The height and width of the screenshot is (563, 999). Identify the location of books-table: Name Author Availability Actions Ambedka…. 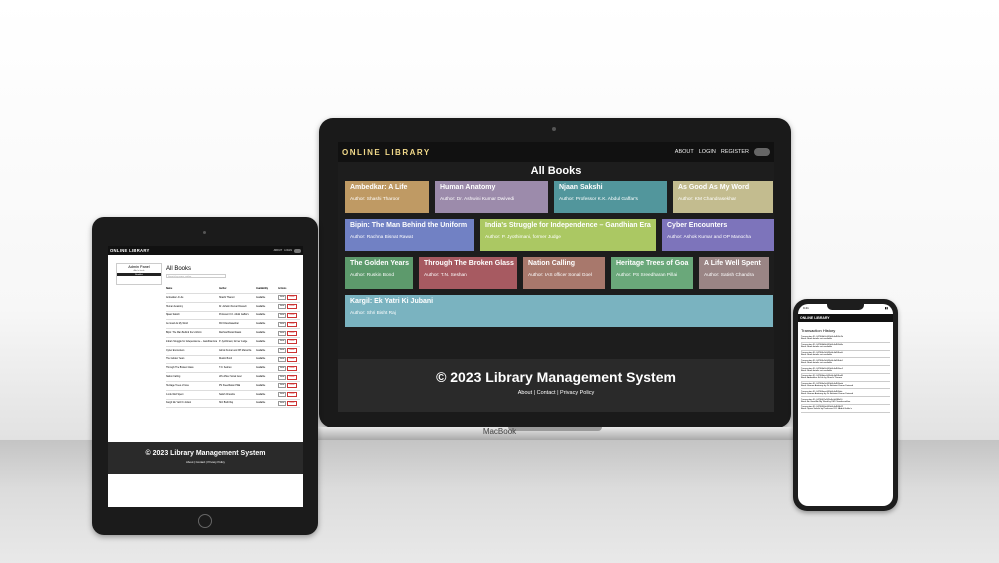
(233, 346).